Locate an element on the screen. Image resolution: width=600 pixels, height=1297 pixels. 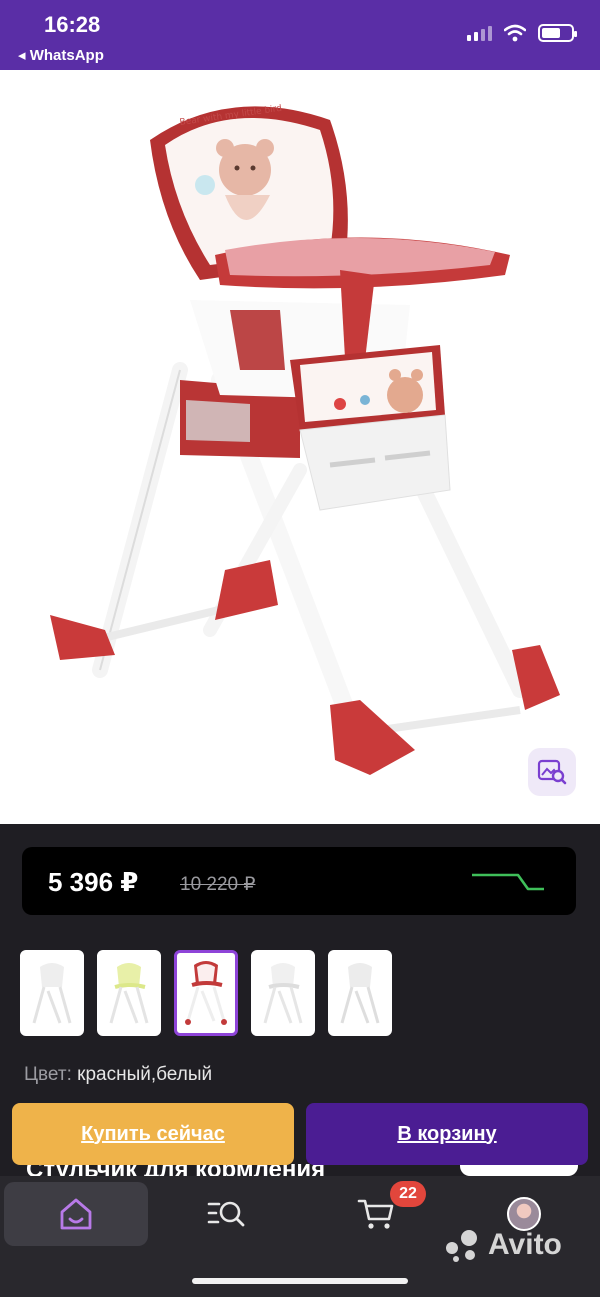
share-icon is located at coordinates (562, 114).